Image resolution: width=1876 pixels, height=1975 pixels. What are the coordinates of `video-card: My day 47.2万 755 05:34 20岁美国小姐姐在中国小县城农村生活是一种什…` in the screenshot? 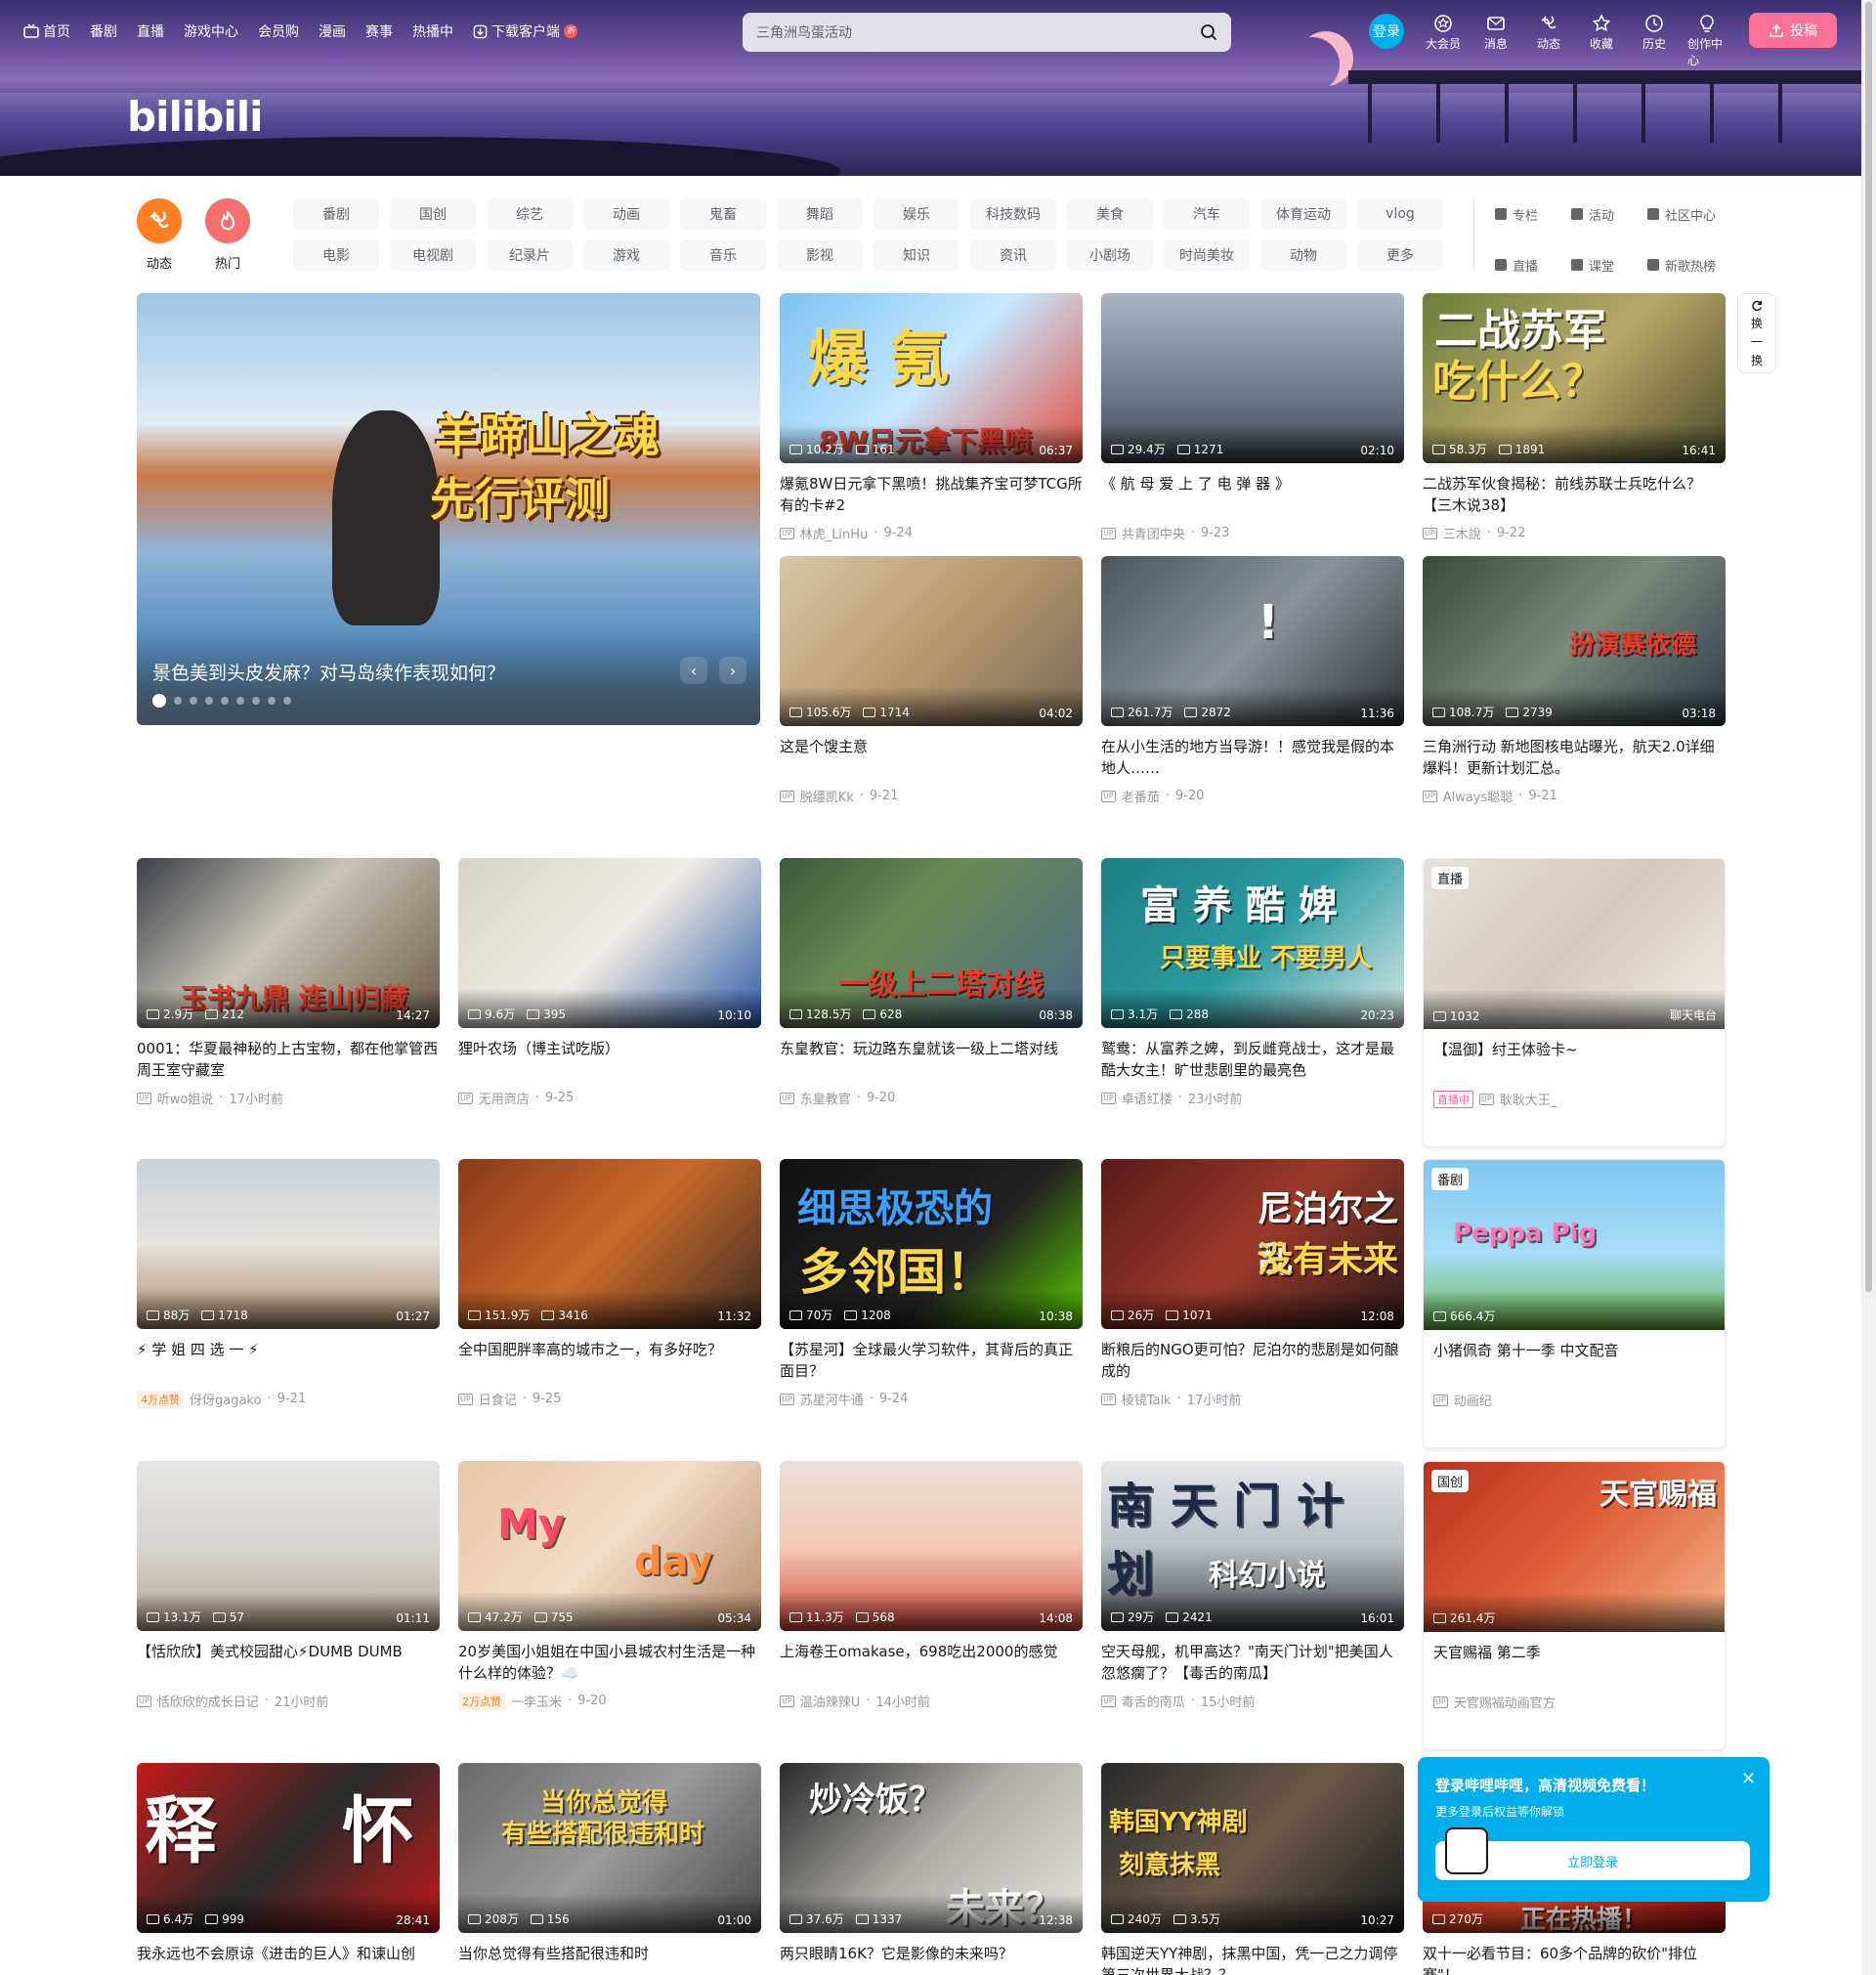 It's located at (609, 1586).